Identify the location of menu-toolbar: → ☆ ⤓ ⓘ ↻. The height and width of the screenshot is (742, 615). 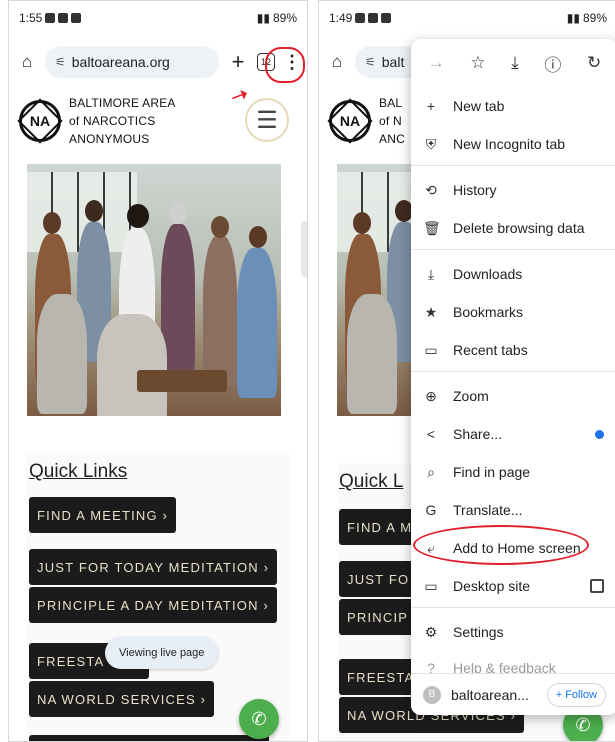
(513, 63).